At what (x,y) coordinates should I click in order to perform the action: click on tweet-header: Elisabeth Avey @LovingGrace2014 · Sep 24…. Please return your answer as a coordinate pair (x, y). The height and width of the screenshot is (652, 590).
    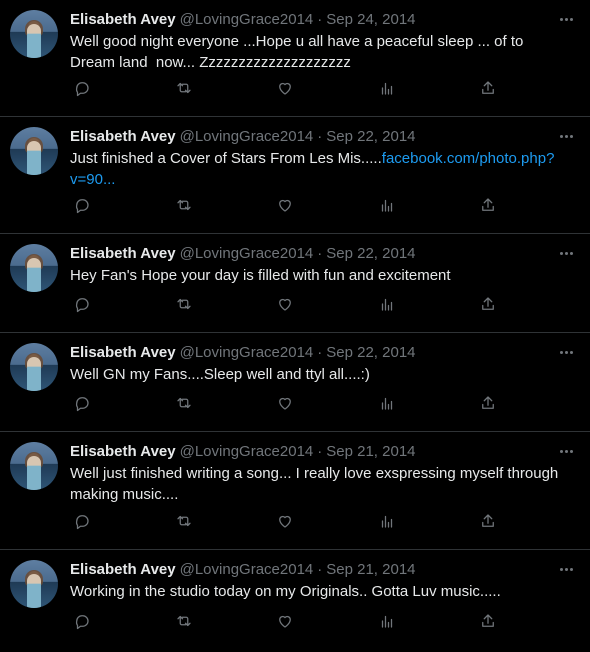
    Looking at the image, I should click on (322, 19).